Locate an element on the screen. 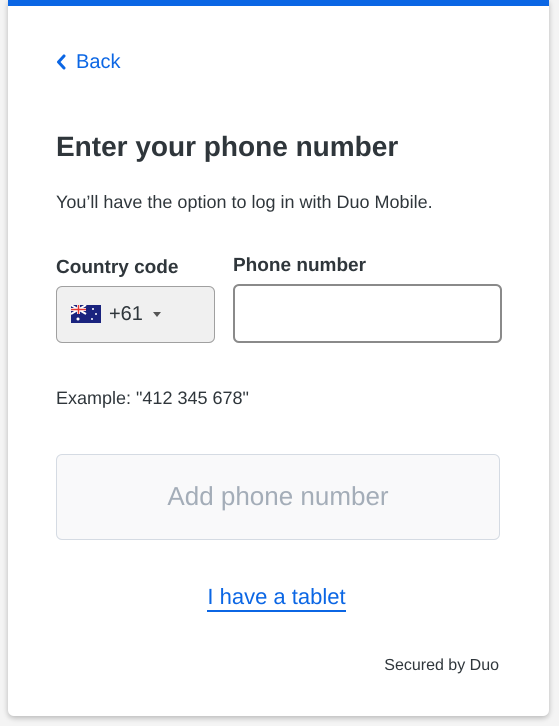  back-link: Back is located at coordinates (88, 62).